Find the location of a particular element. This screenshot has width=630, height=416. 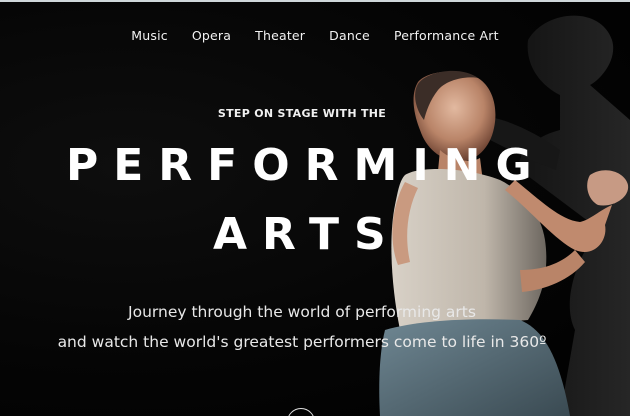

nav-item-dance: Dance is located at coordinates (349, 35).